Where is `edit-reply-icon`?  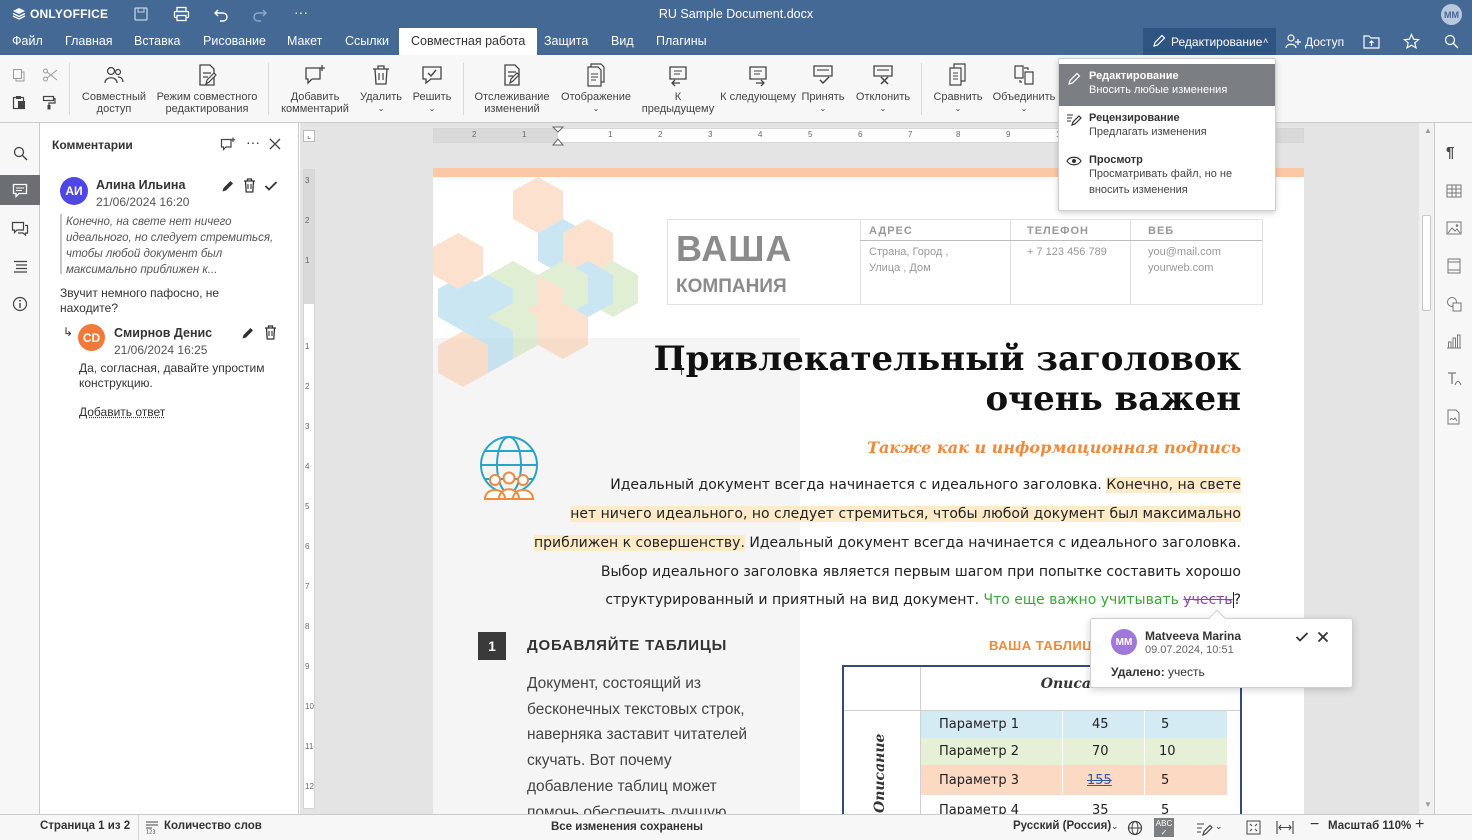
edit-reply-icon is located at coordinates (248, 333).